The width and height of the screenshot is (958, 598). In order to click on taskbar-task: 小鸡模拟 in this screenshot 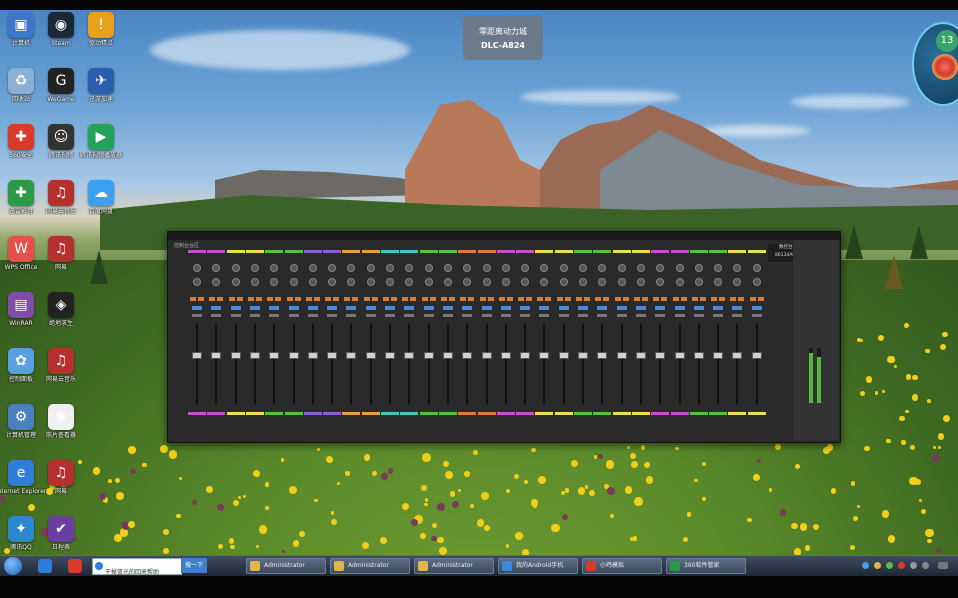, I will do `click(622, 566)`.